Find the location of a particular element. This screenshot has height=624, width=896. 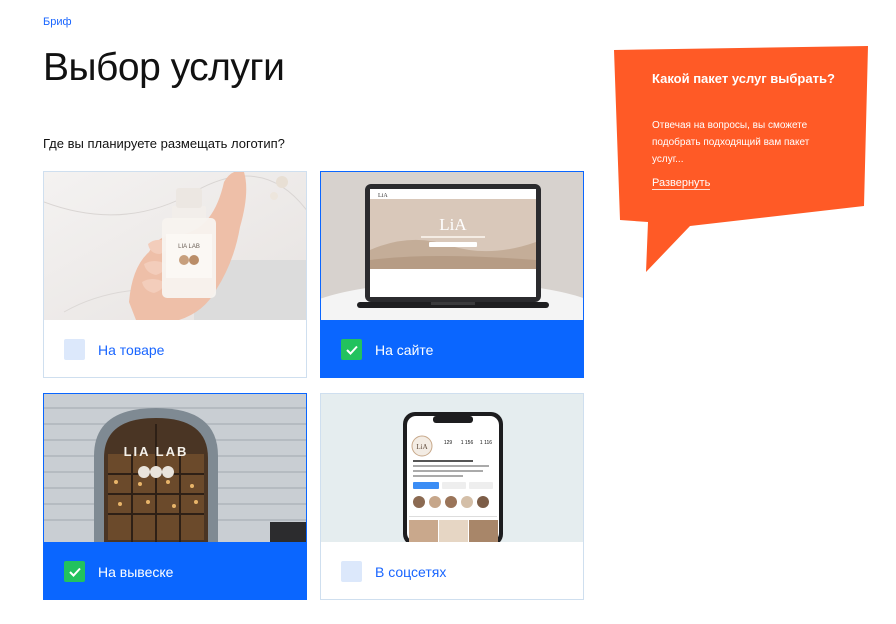

option-footer: На товаре is located at coordinates (175, 348).